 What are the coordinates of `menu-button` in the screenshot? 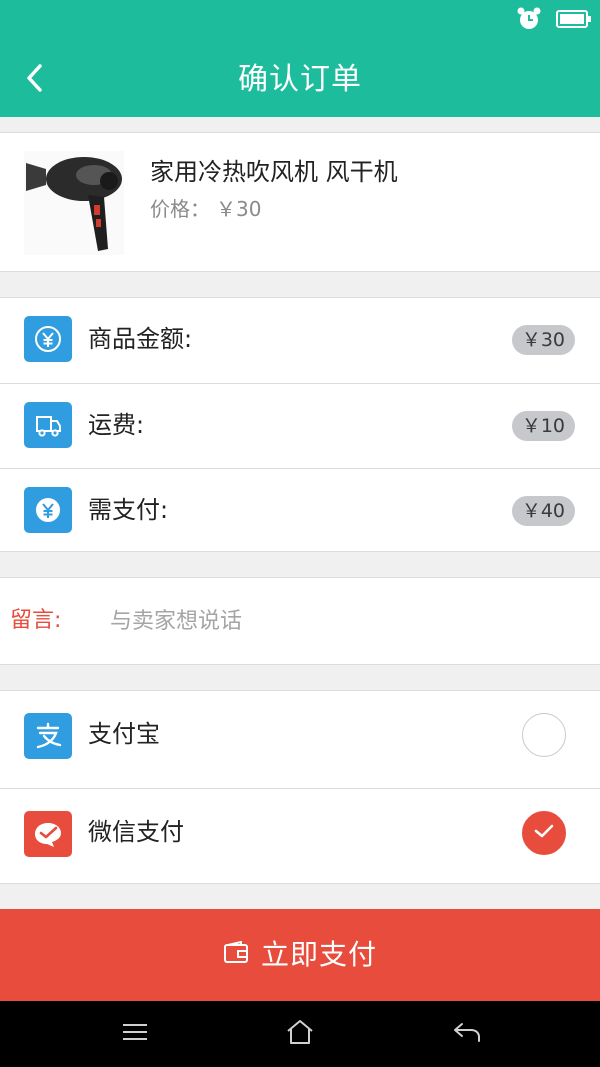 It's located at (135, 1034).